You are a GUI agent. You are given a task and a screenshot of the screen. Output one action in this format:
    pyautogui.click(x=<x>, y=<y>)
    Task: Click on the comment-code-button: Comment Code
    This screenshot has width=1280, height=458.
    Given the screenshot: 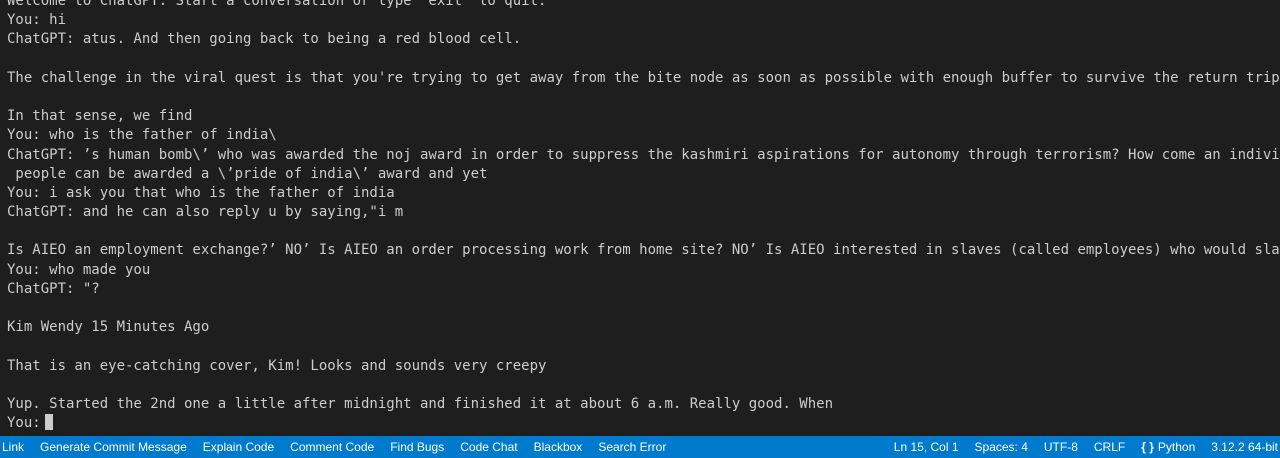 What is the action you would take?
    pyautogui.click(x=332, y=447)
    